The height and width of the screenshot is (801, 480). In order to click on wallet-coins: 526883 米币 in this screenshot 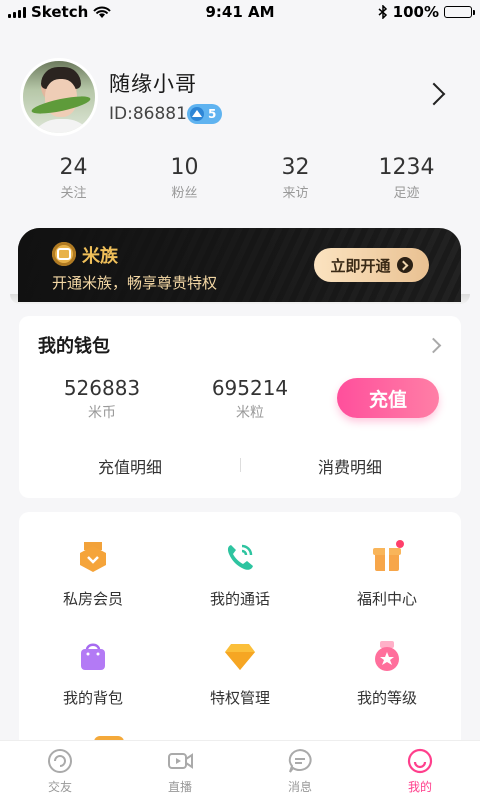, I will do `click(102, 399)`.